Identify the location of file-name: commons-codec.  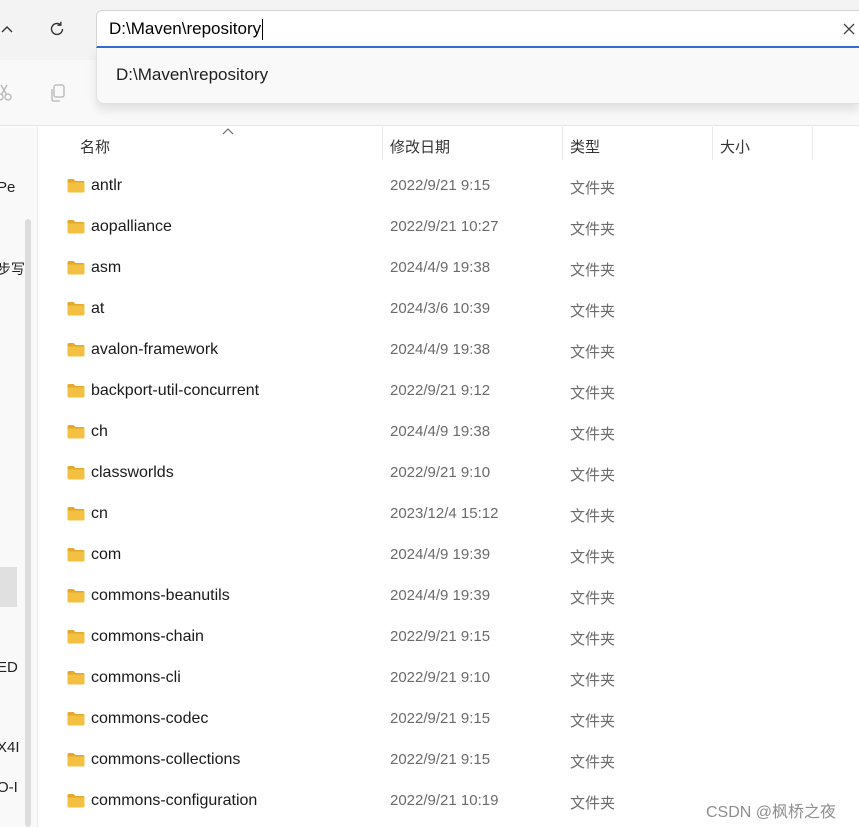
(149, 719).